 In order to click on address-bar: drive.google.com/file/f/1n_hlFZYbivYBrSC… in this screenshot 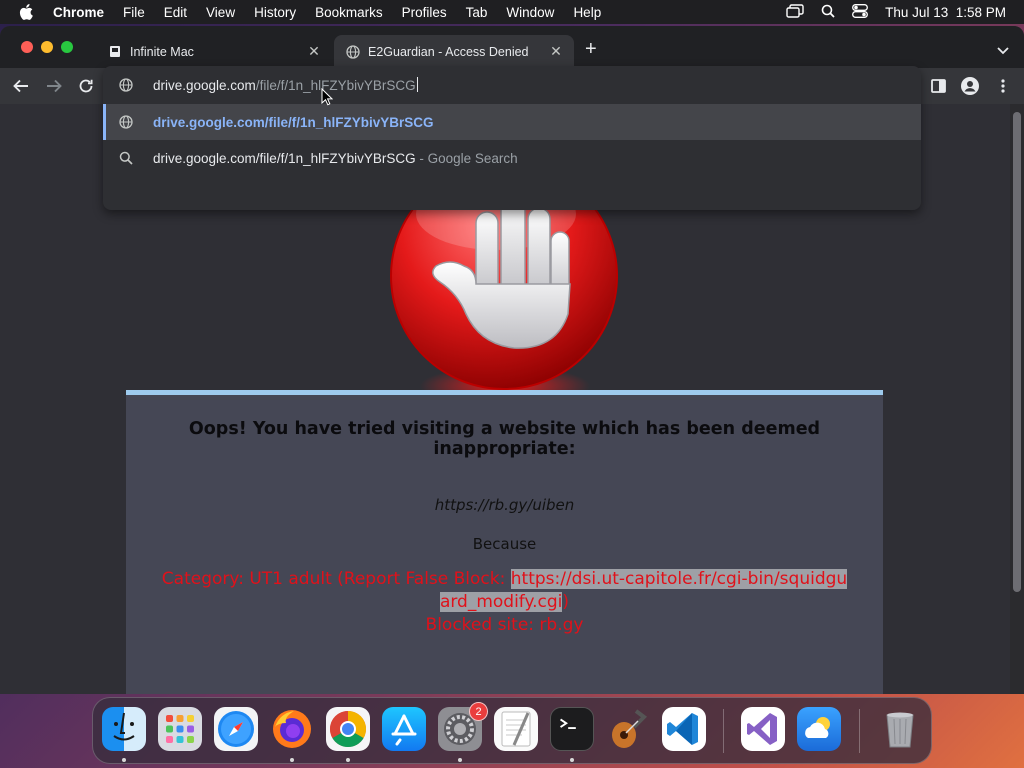, I will do `click(512, 85)`.